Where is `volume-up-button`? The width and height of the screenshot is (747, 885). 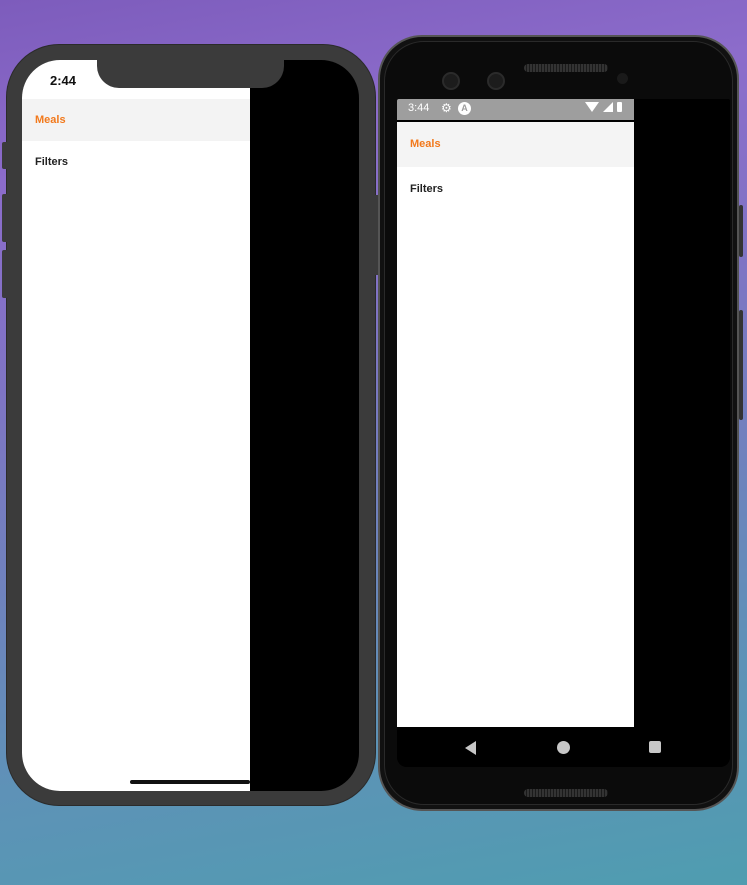
volume-up-button is located at coordinates (5, 218).